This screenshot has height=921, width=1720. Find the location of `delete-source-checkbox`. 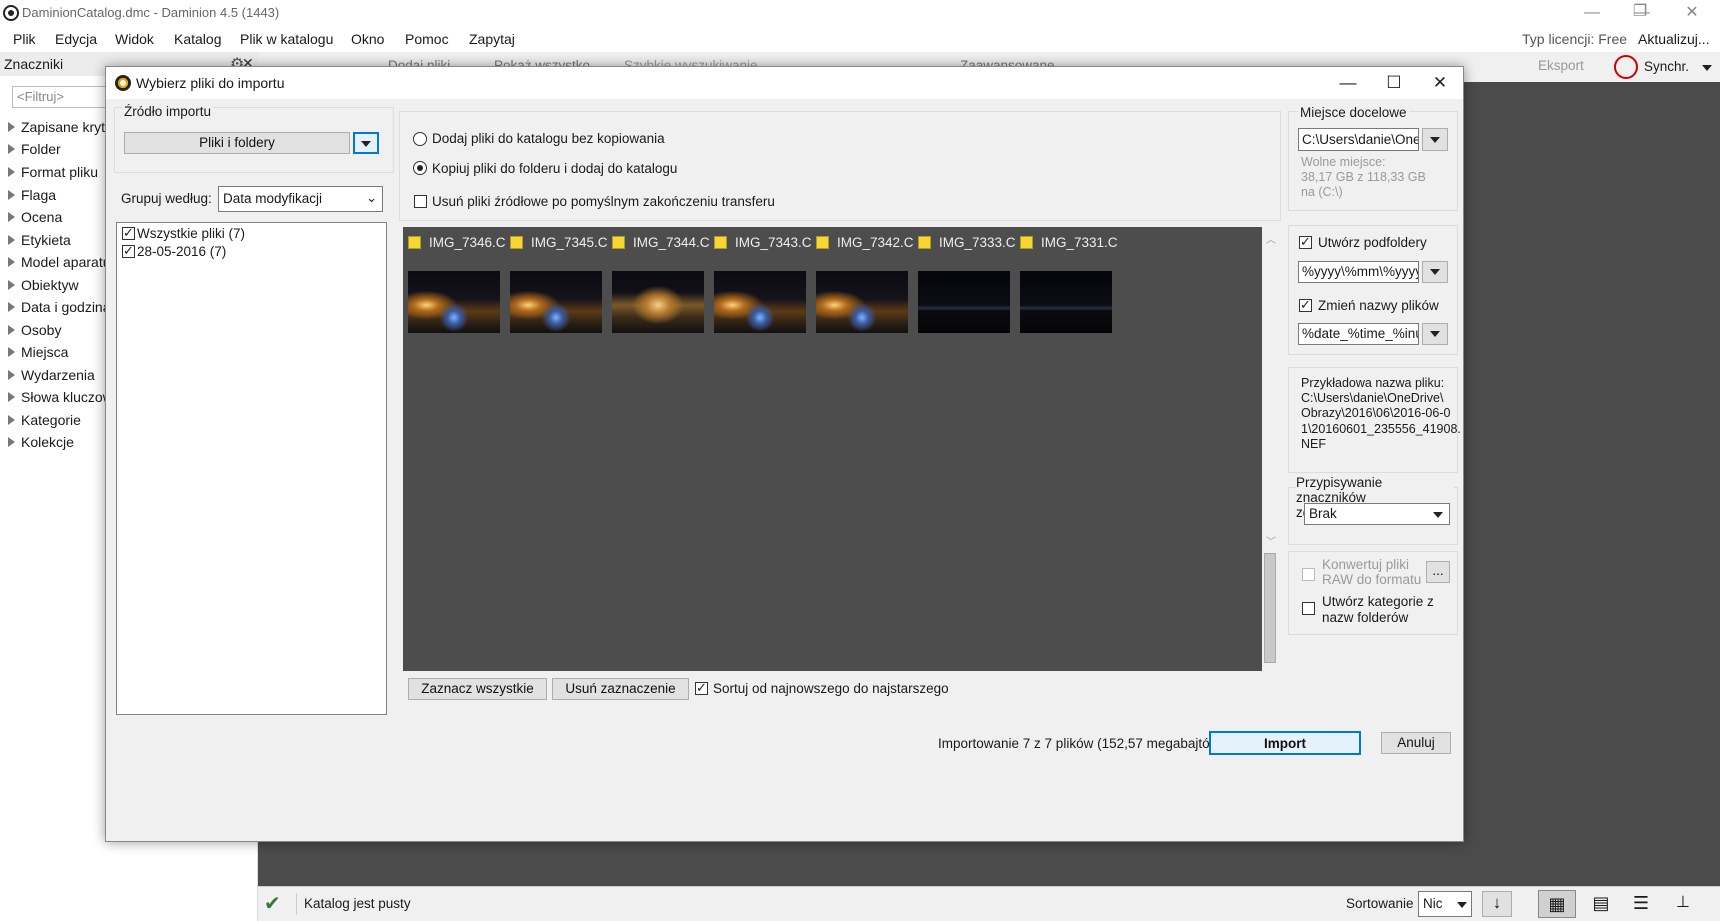

delete-source-checkbox is located at coordinates (420, 201).